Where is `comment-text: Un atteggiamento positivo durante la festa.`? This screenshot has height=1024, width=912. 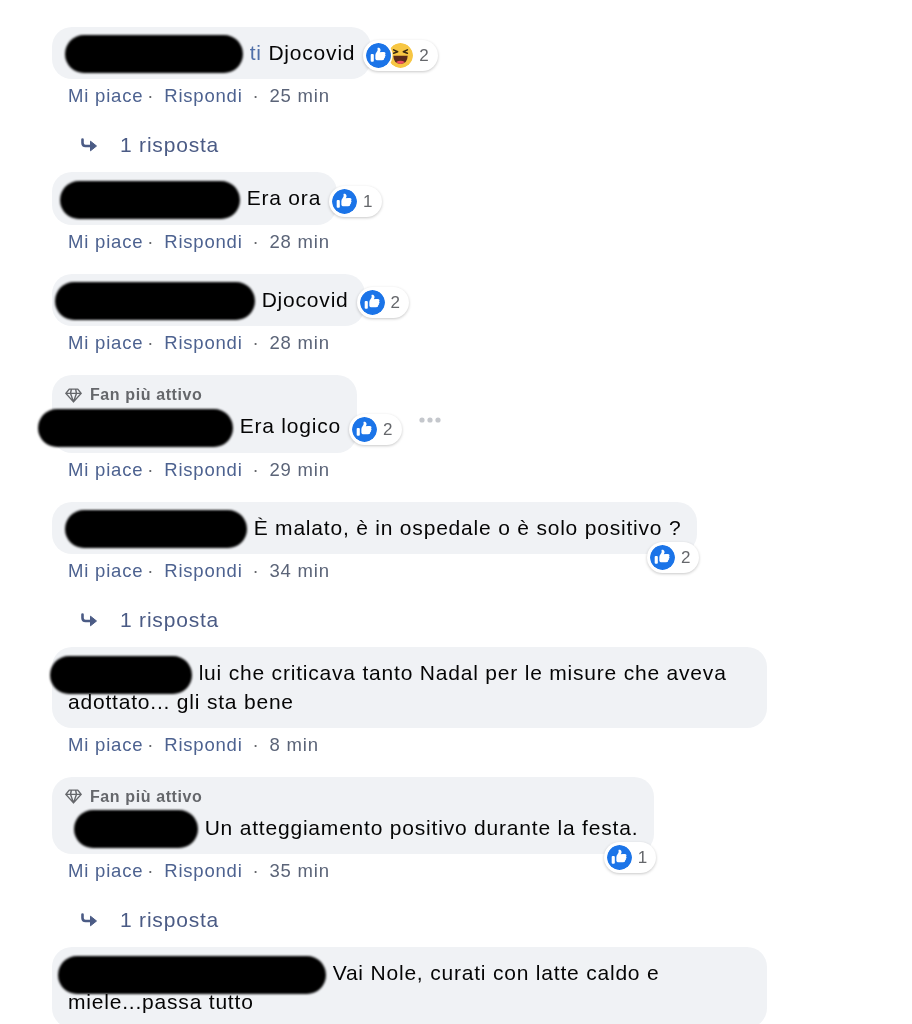
comment-text: Un atteggiamento positivo durante la festa. is located at coordinates (421, 827).